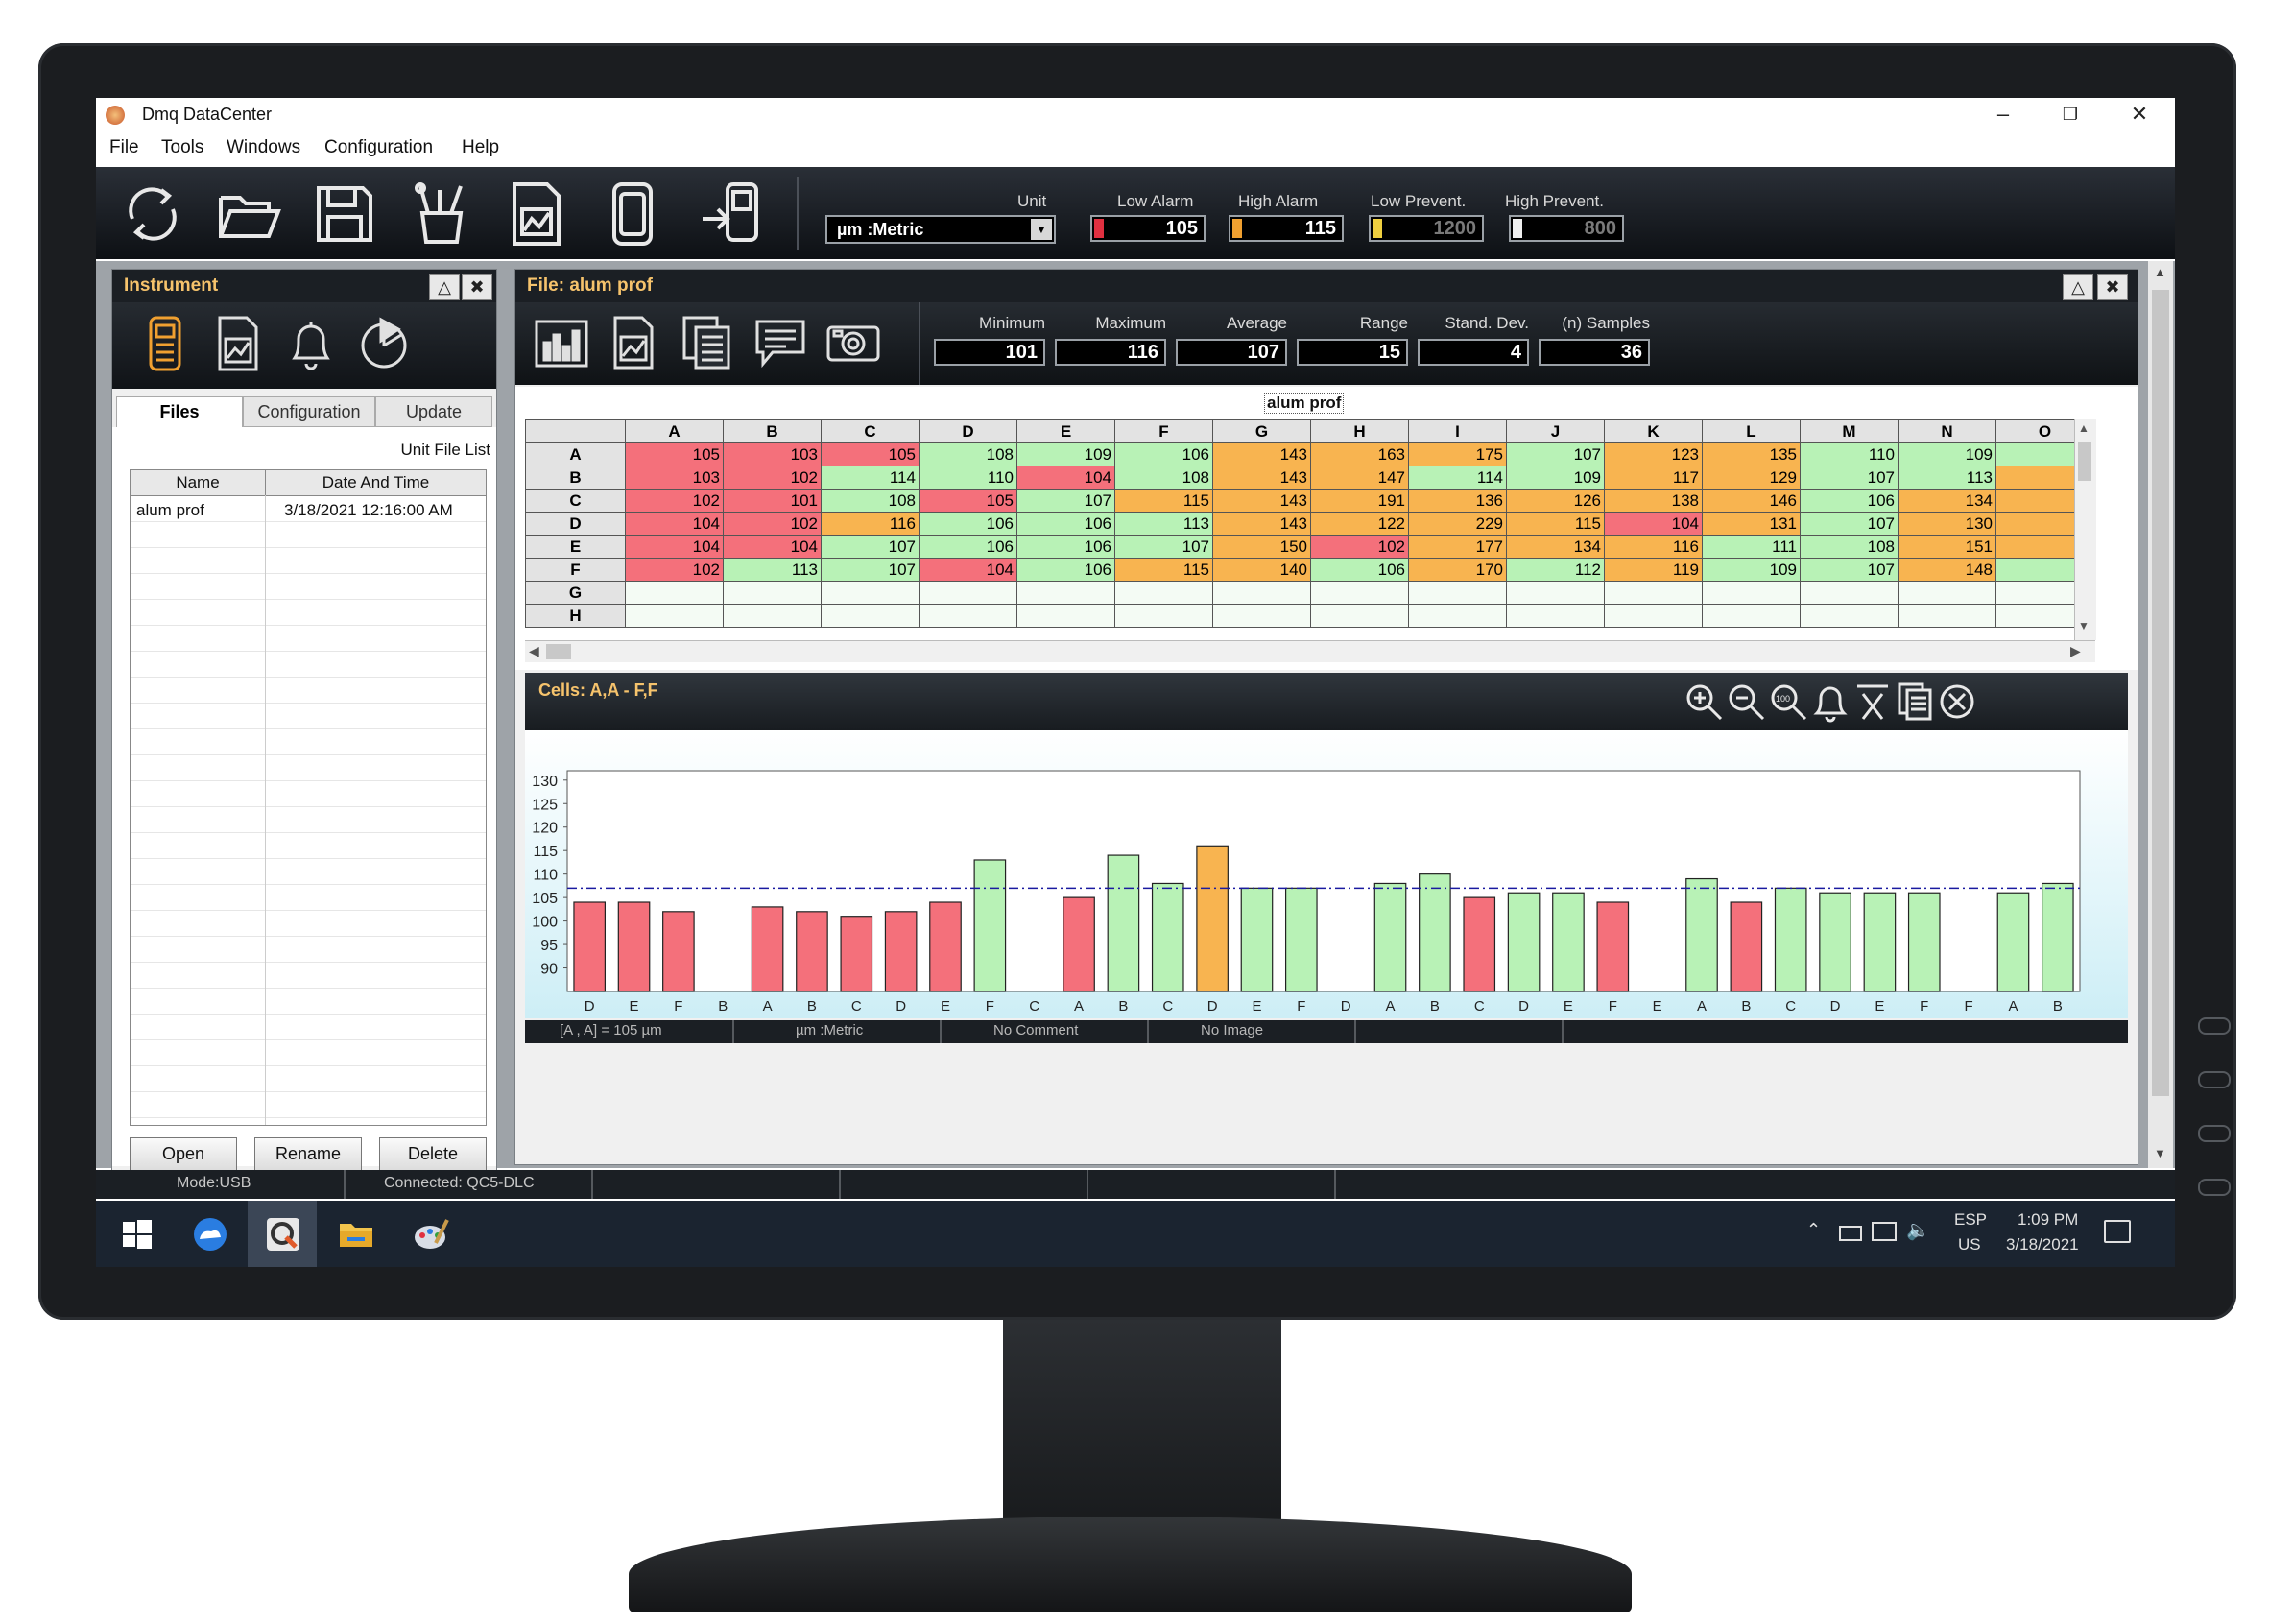 This screenshot has height=1624, width=2269. I want to click on grid-cell: 191, so click(1360, 501).